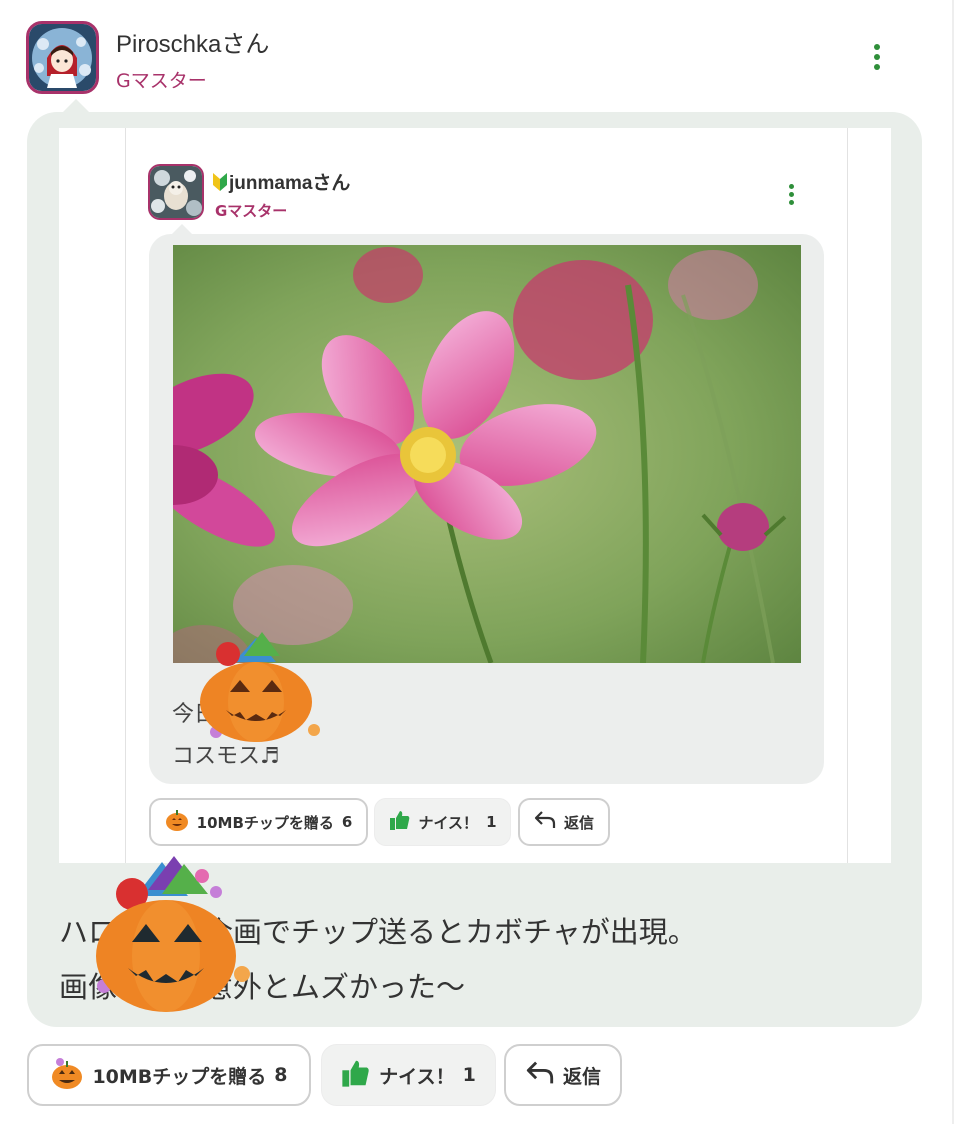 The width and height of the screenshot is (957, 1124). I want to click on reply-label: 返信, so click(581, 1076).